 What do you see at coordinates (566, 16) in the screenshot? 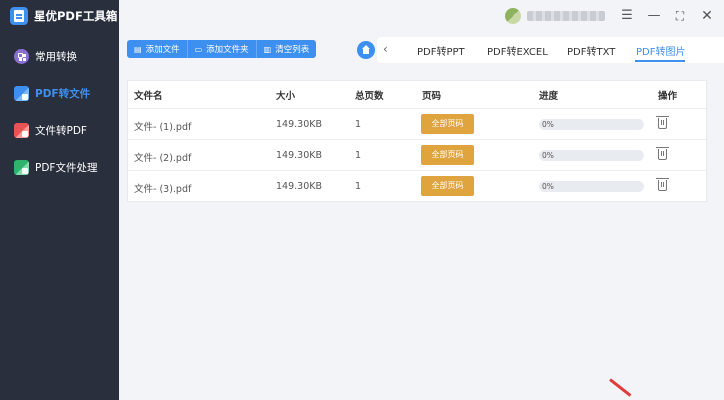
I see `username-blurred` at bounding box center [566, 16].